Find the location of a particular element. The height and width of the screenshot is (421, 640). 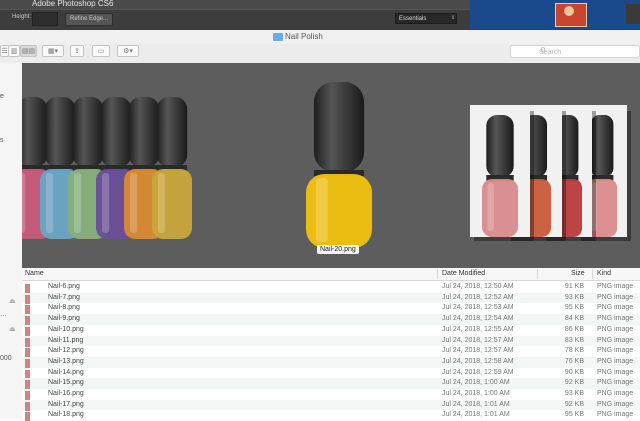

center-bottle-preview is located at coordinates (339, 165).